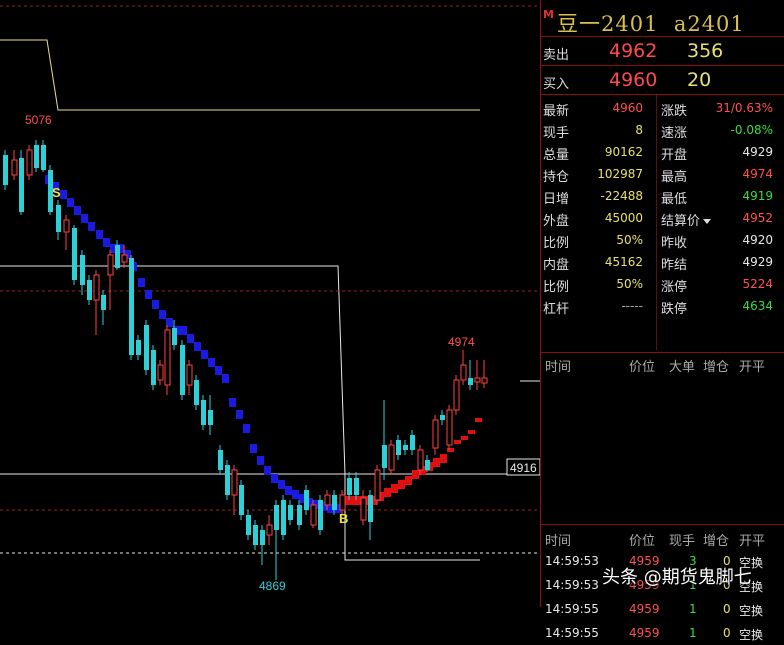 The image size is (784, 645). What do you see at coordinates (662, 537) in the screenshot?
I see `tick-header: 时间 价位 现手 增仓 开平` at bounding box center [662, 537].